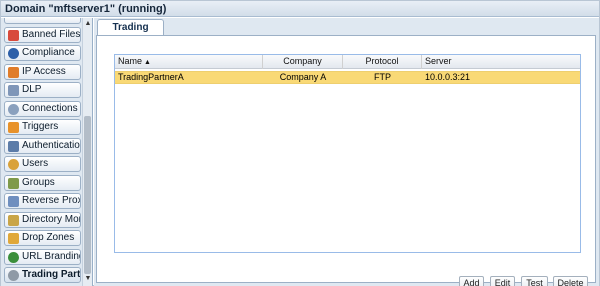 Image resolution: width=600 pixels, height=286 pixels. I want to click on connections-icon, so click(13, 109).